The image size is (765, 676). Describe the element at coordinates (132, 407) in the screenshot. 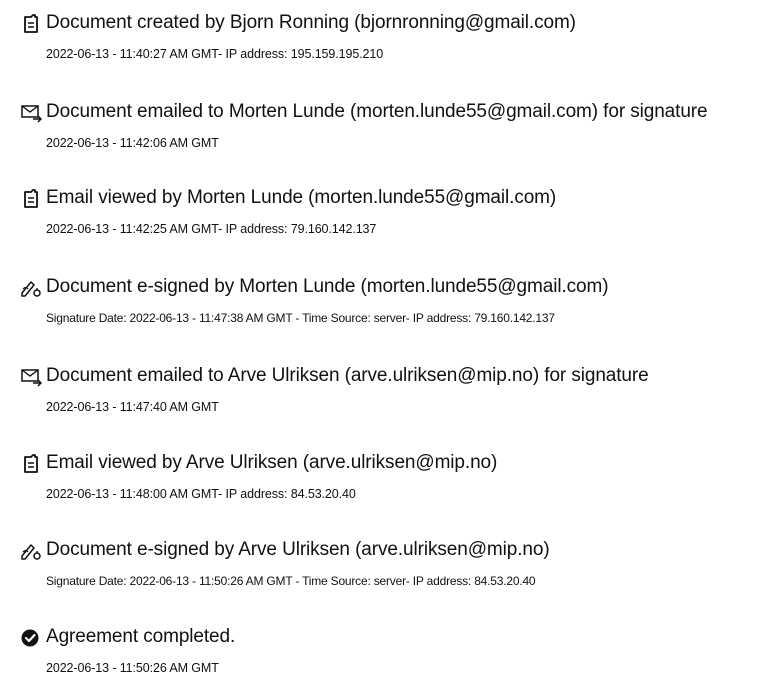

I see `entry-detail: 2022-06-13 - 11:47:40 AM GMT` at that location.